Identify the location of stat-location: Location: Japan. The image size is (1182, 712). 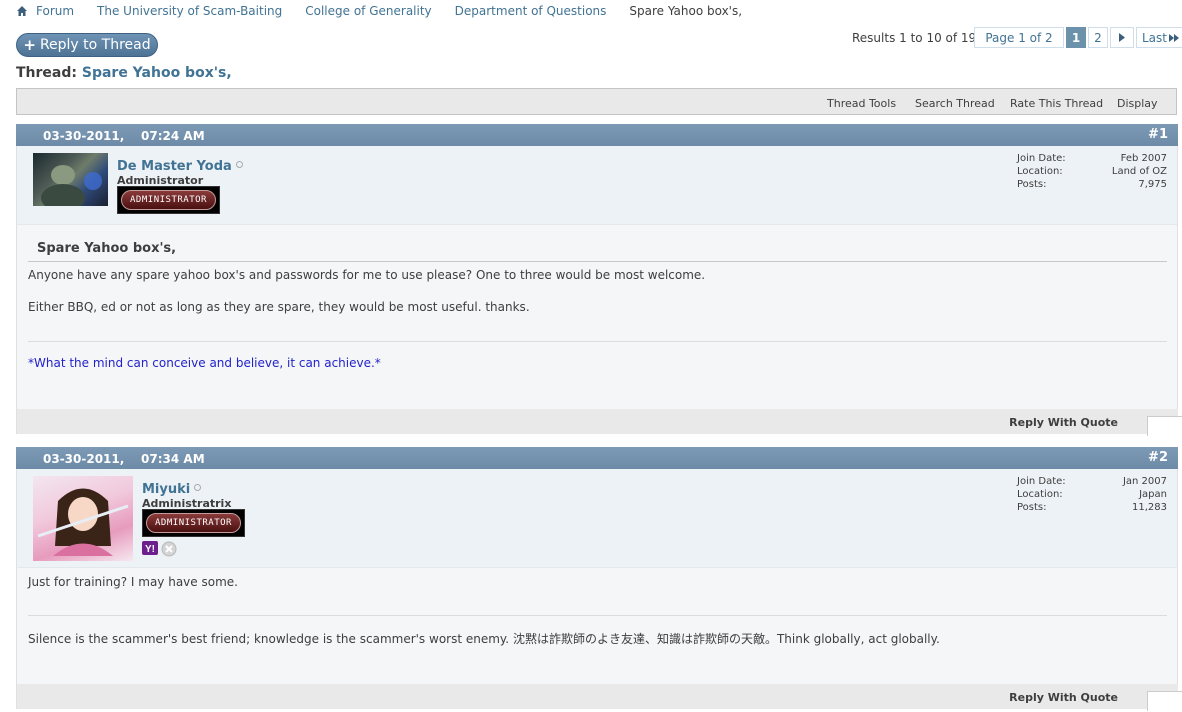
(1092, 495).